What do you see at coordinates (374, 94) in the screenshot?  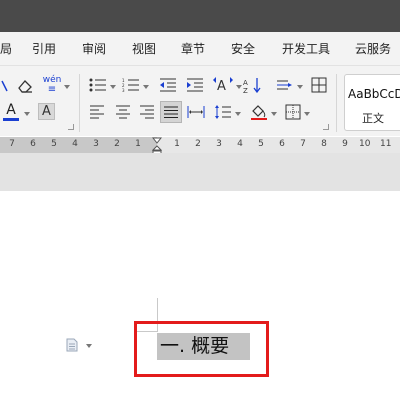 I see `style-sample-text: AaBbCcDd` at bounding box center [374, 94].